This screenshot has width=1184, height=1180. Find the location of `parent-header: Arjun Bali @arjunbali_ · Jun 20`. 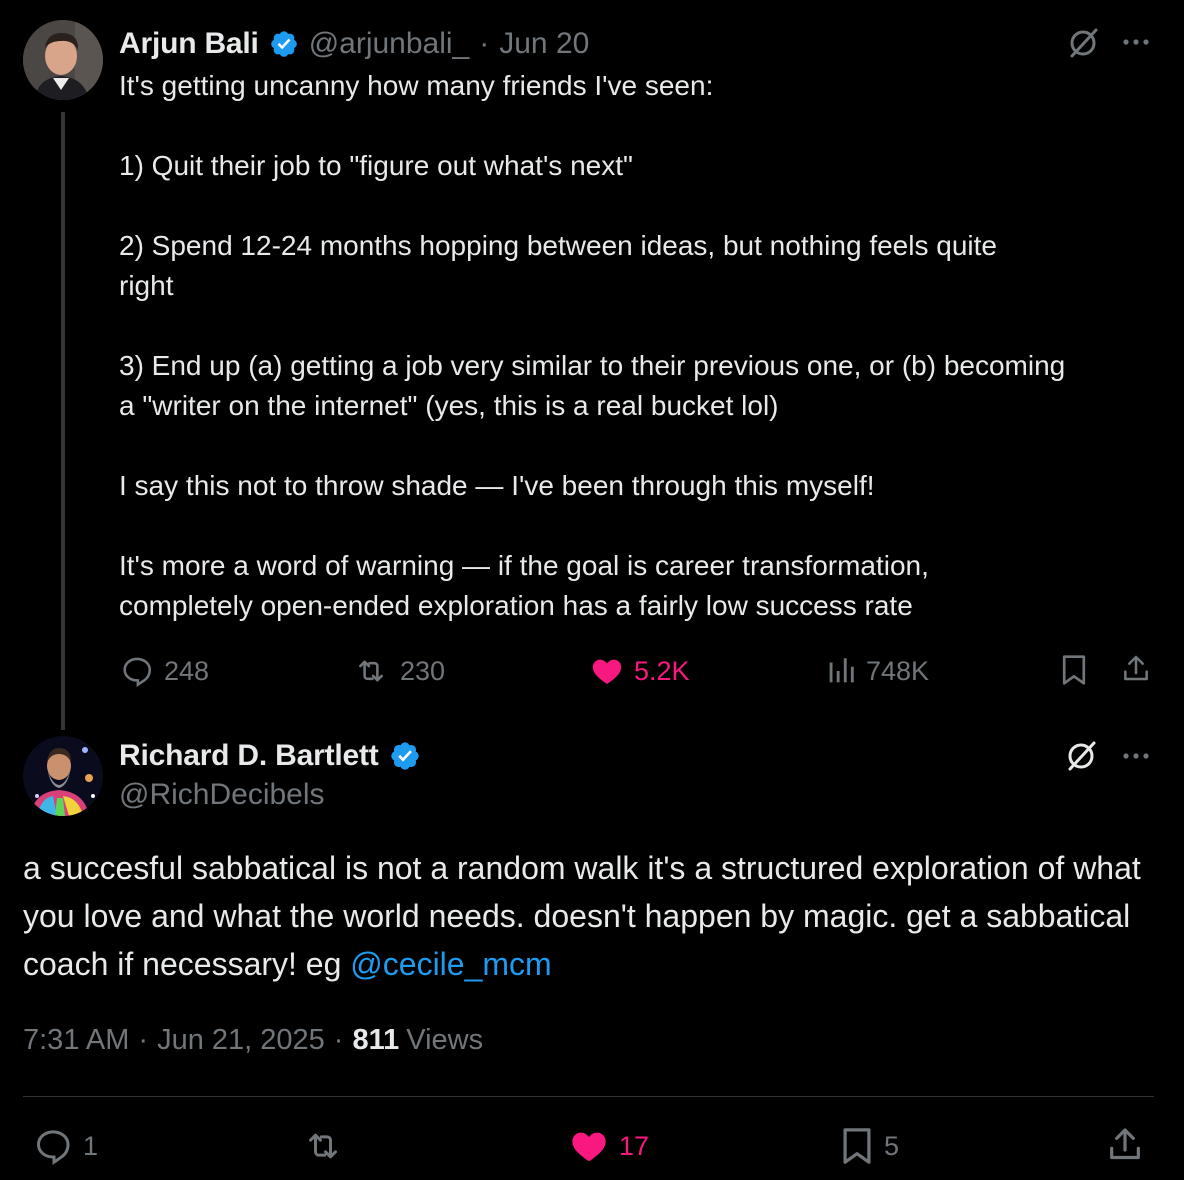

parent-header: Arjun Bali @arjunbali_ · Jun 20 is located at coordinates (354, 44).